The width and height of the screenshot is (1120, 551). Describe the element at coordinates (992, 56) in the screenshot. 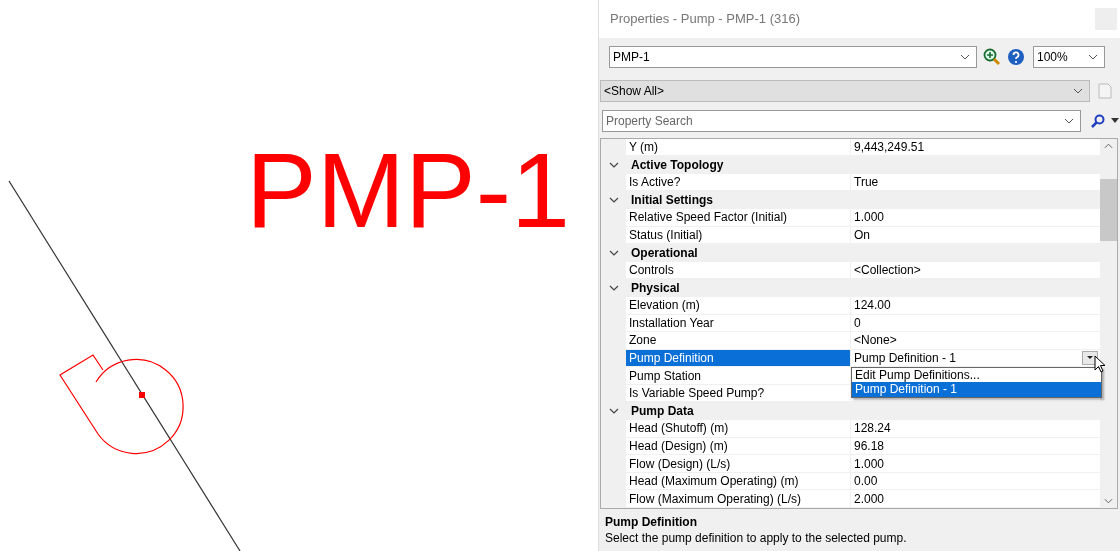

I see `zoom-icon` at that location.